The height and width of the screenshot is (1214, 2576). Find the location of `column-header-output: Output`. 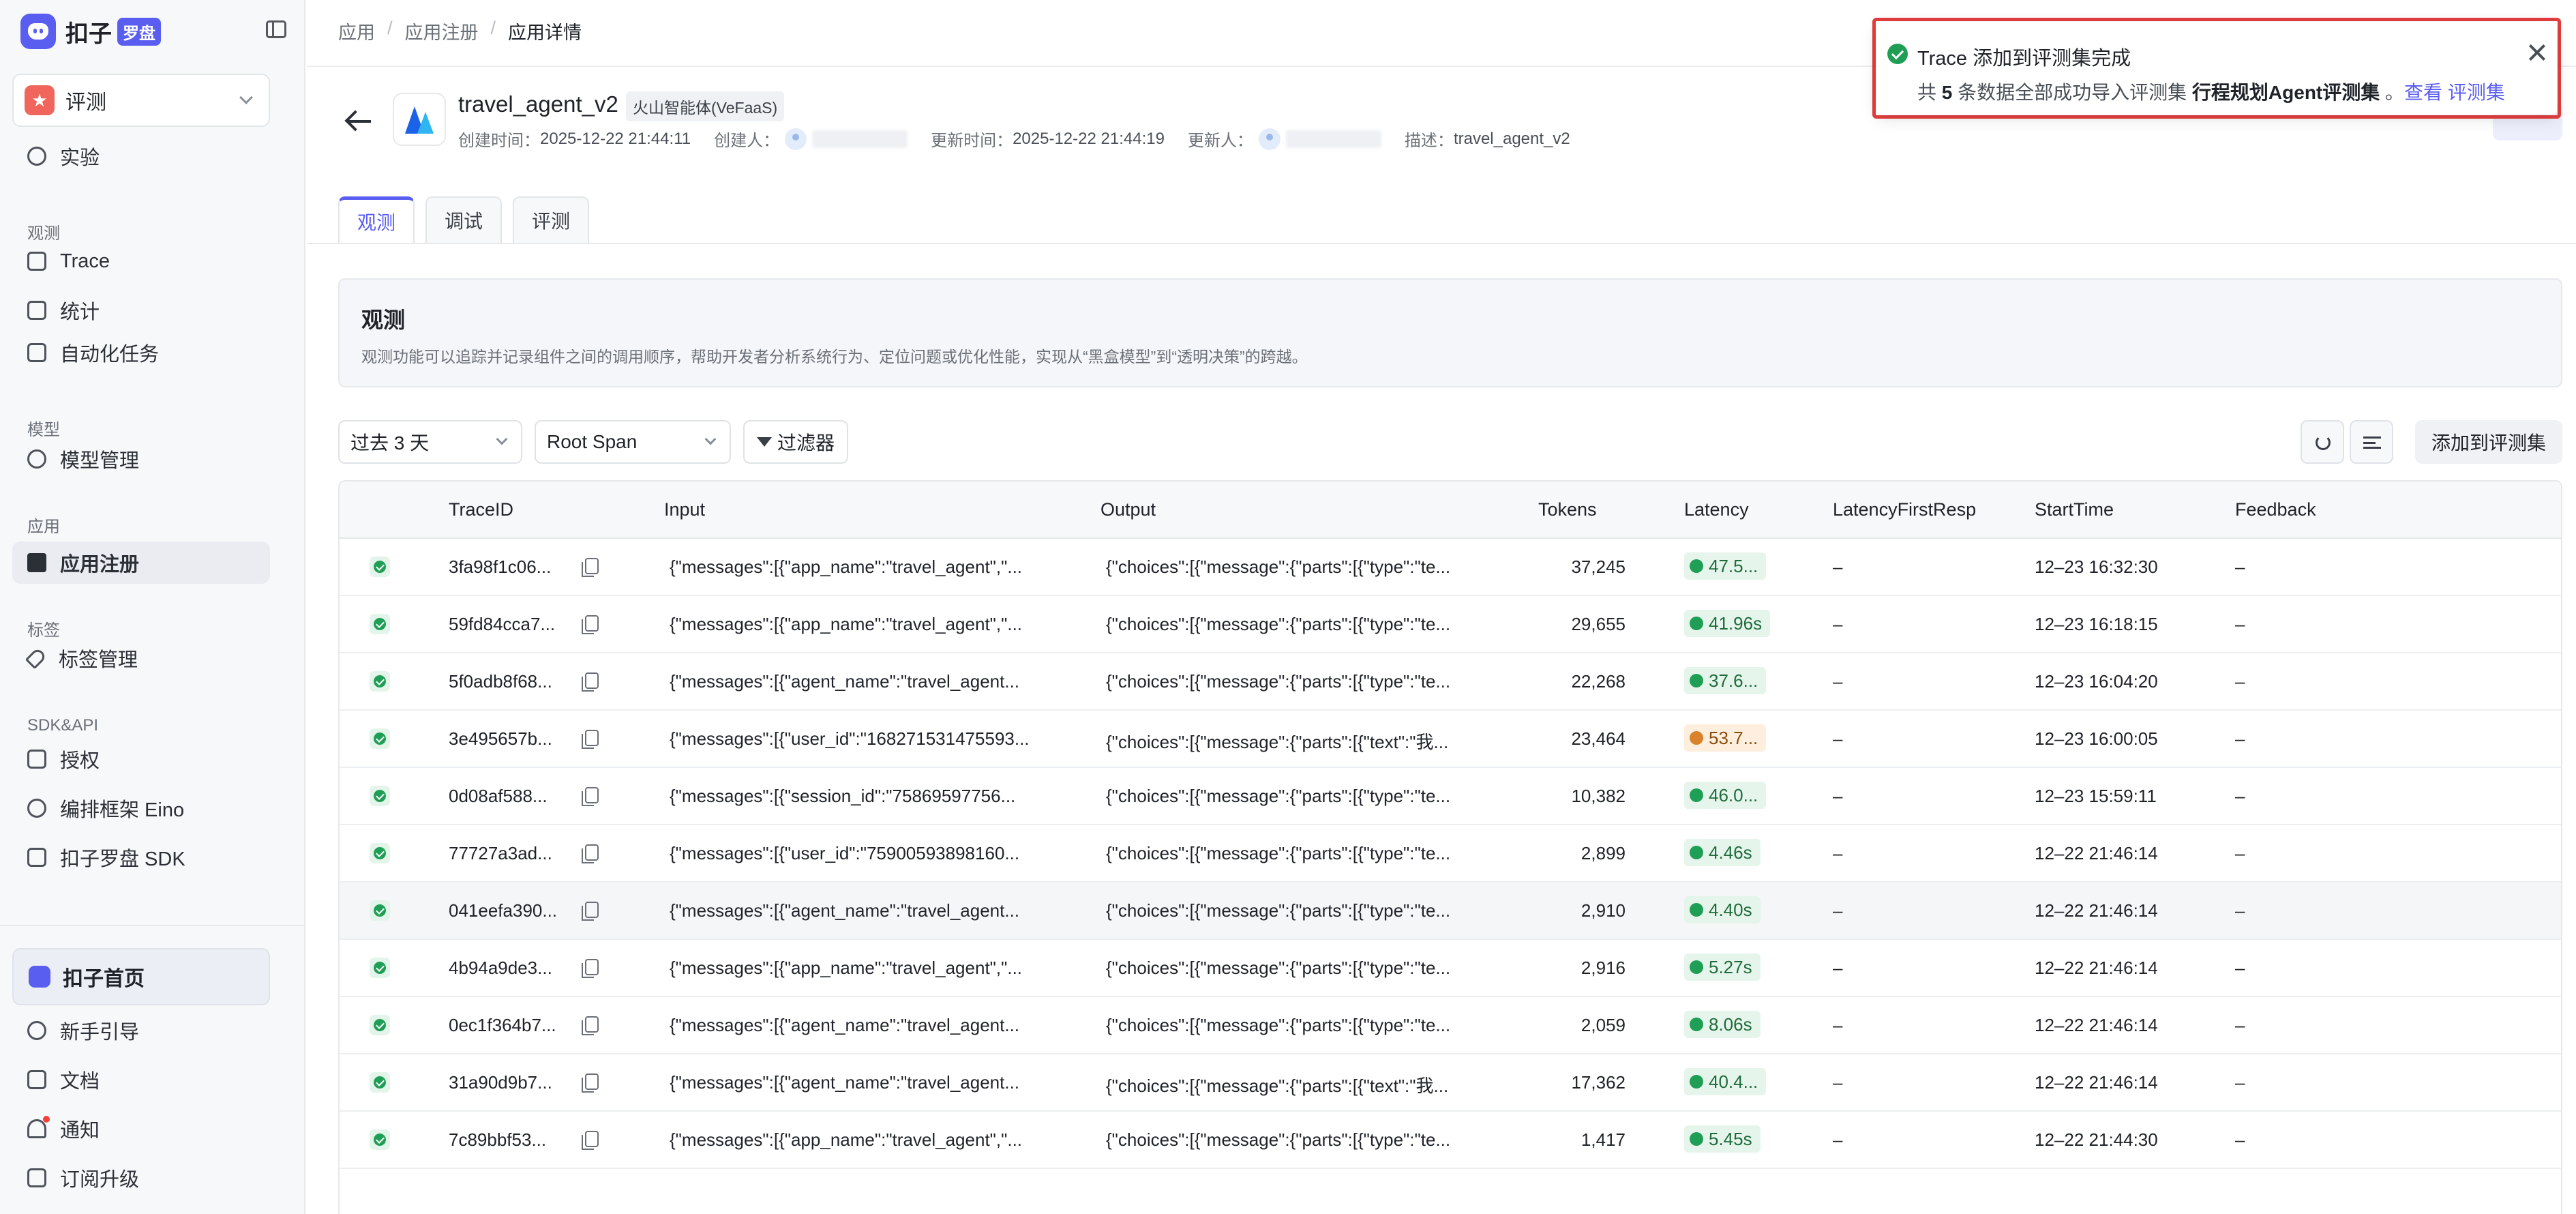

column-header-output: Output is located at coordinates (1128, 509).